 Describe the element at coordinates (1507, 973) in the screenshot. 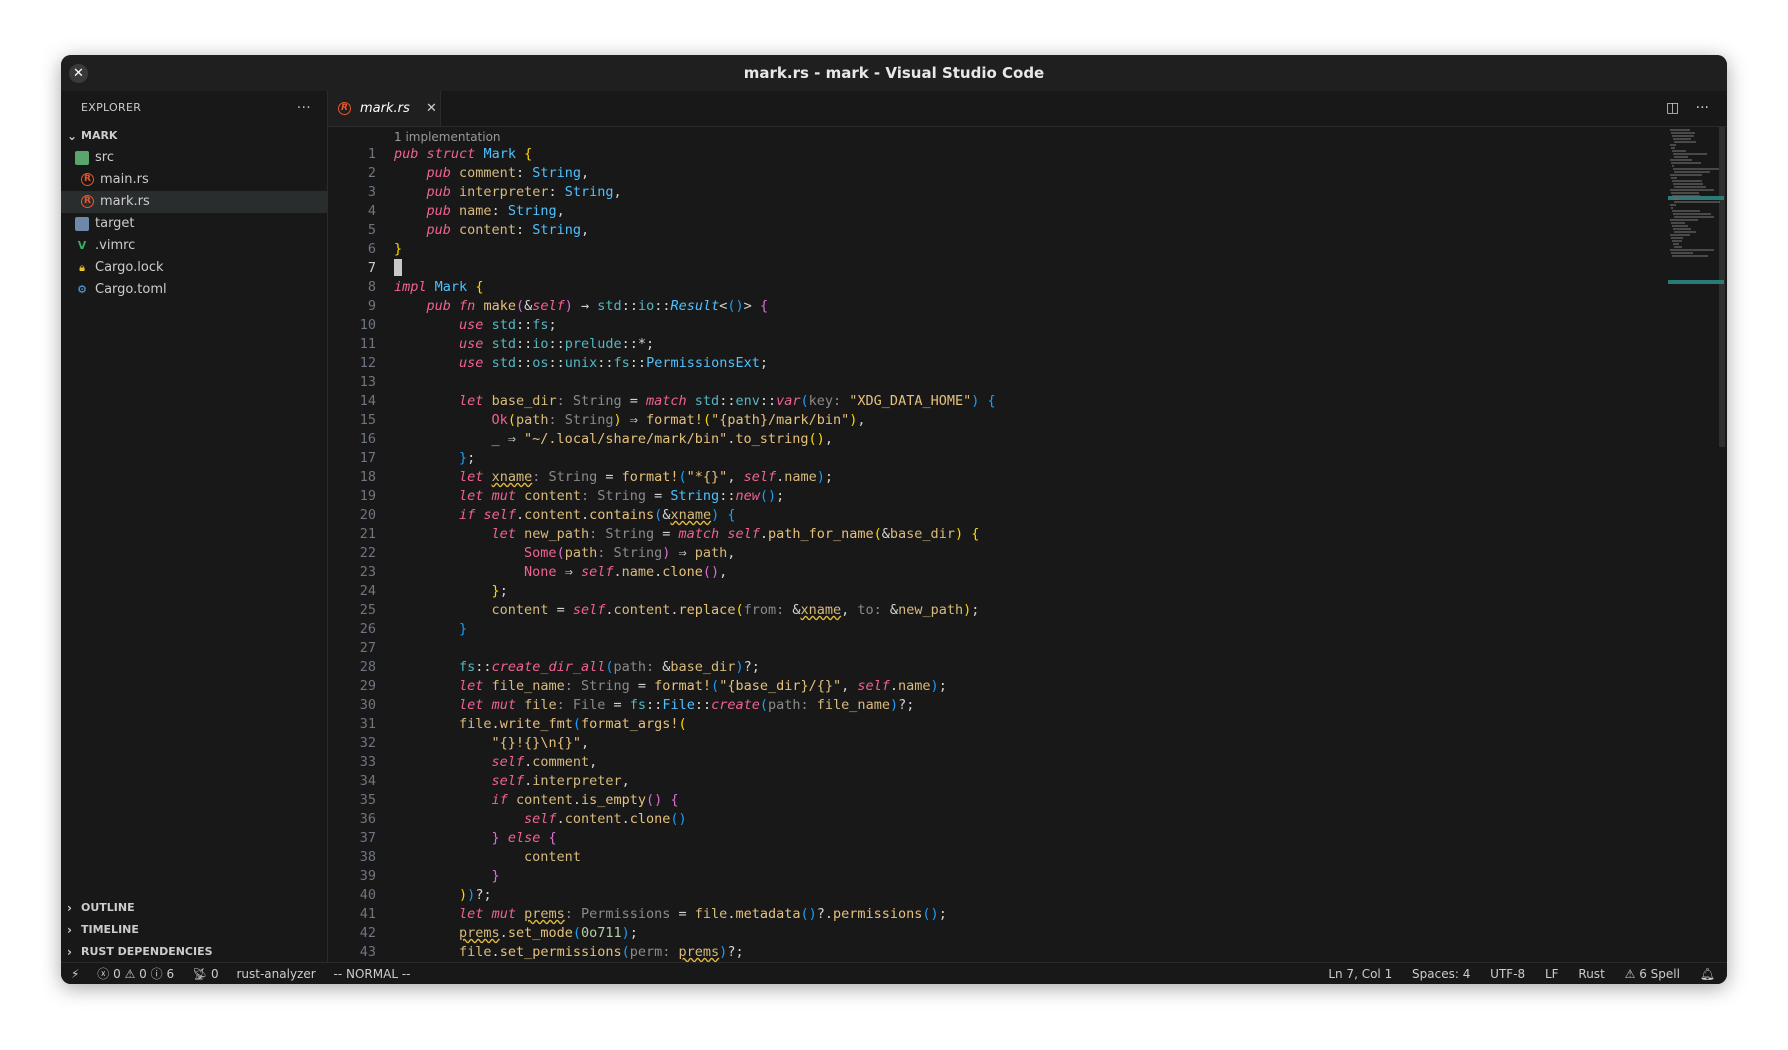

I see `encoding: UTF-8` at that location.